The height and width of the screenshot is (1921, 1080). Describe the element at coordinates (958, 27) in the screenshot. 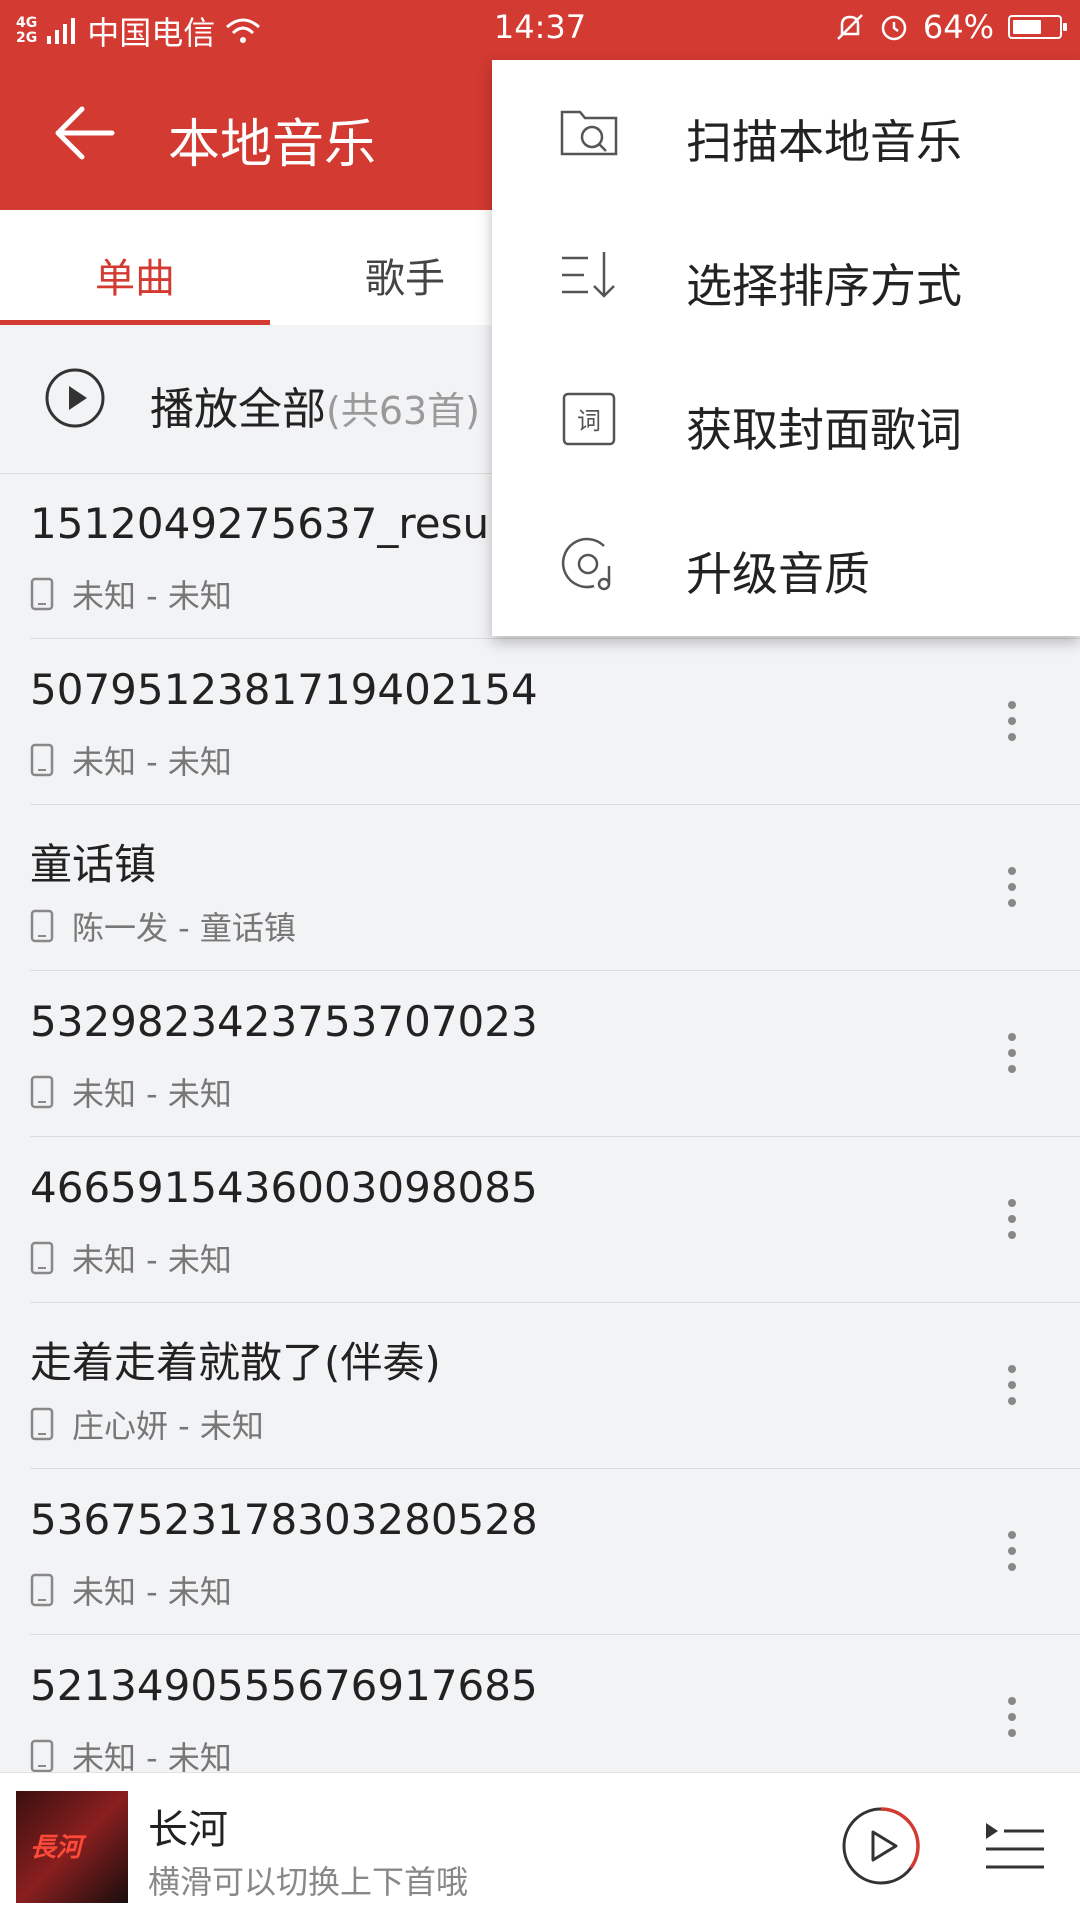

I see `battery-percent: 64%` at that location.